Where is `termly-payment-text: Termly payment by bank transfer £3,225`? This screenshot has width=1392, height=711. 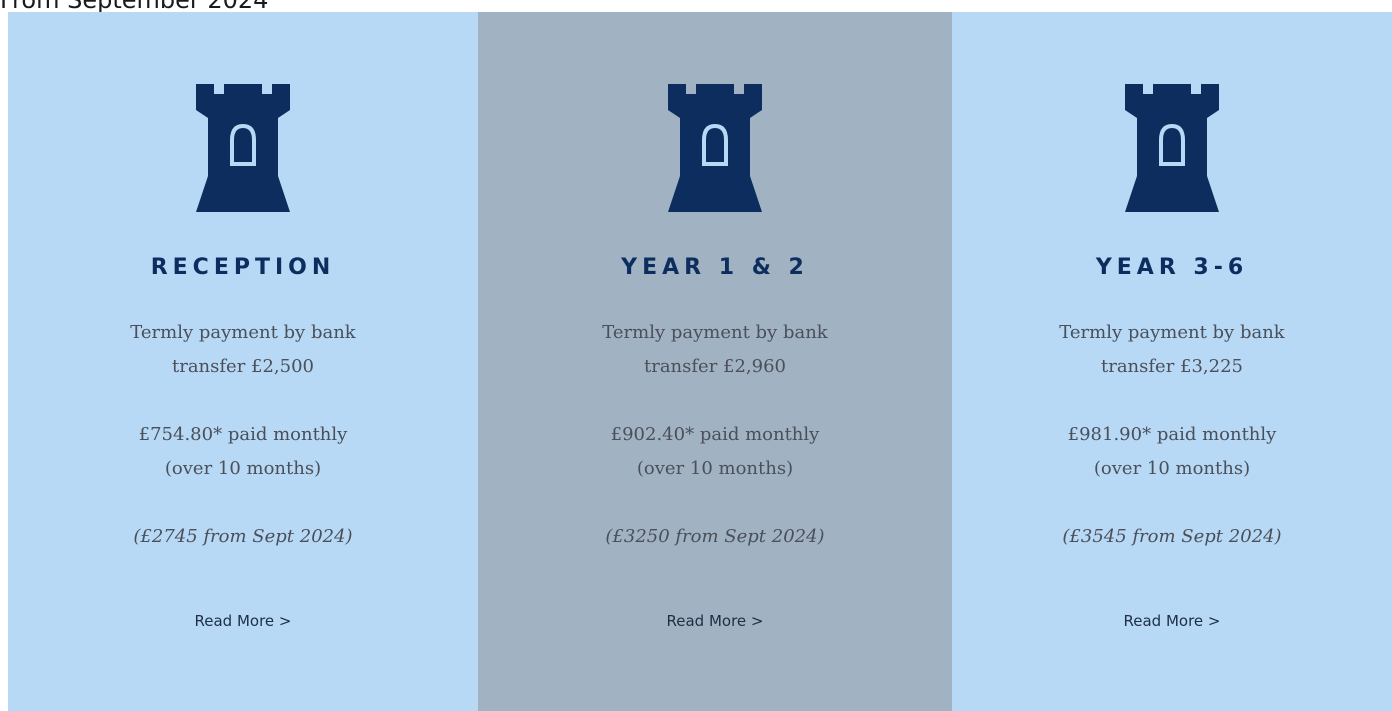
termly-payment-text: Termly payment by bank transfer £3,225 is located at coordinates (1172, 349).